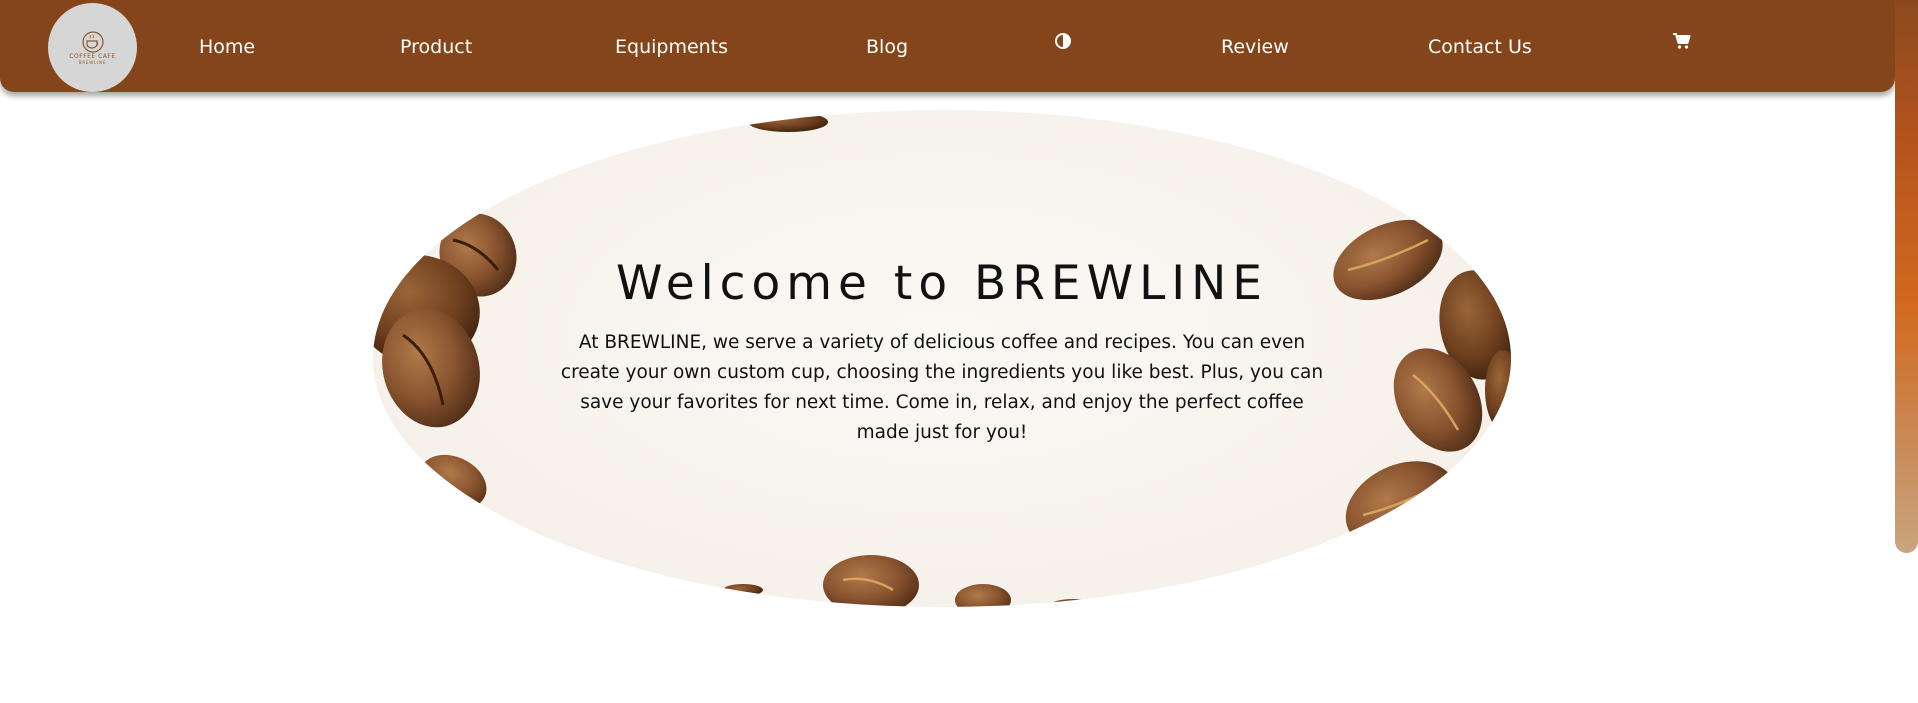  I want to click on nav-home: Home, so click(227, 47).